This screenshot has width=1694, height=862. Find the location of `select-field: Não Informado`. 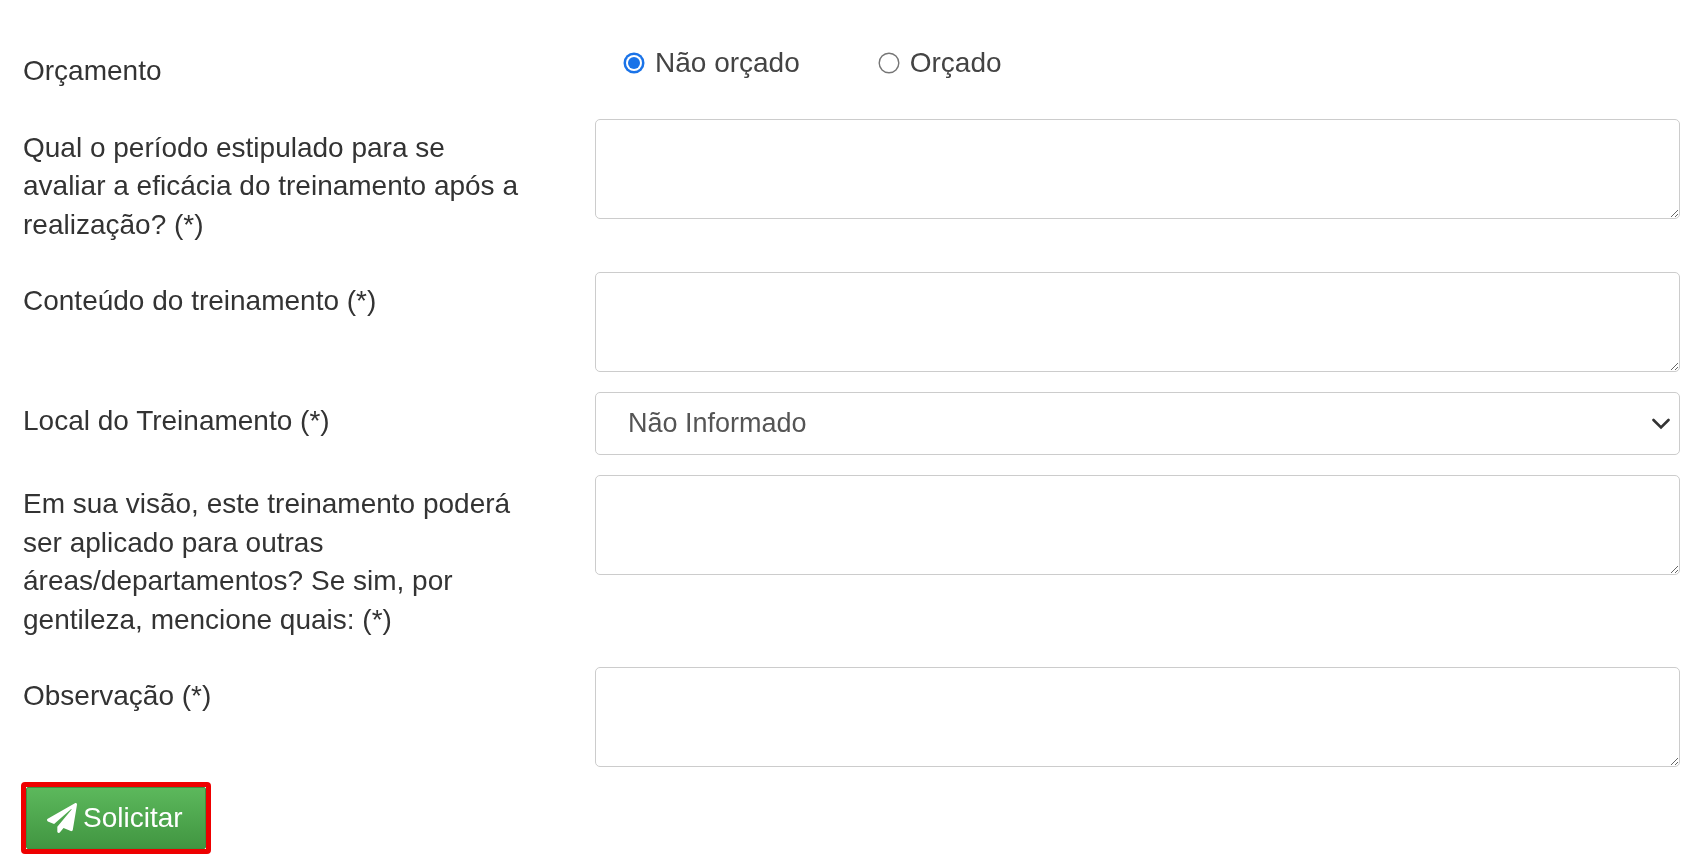

select-field: Não Informado is located at coordinates (1137, 423).